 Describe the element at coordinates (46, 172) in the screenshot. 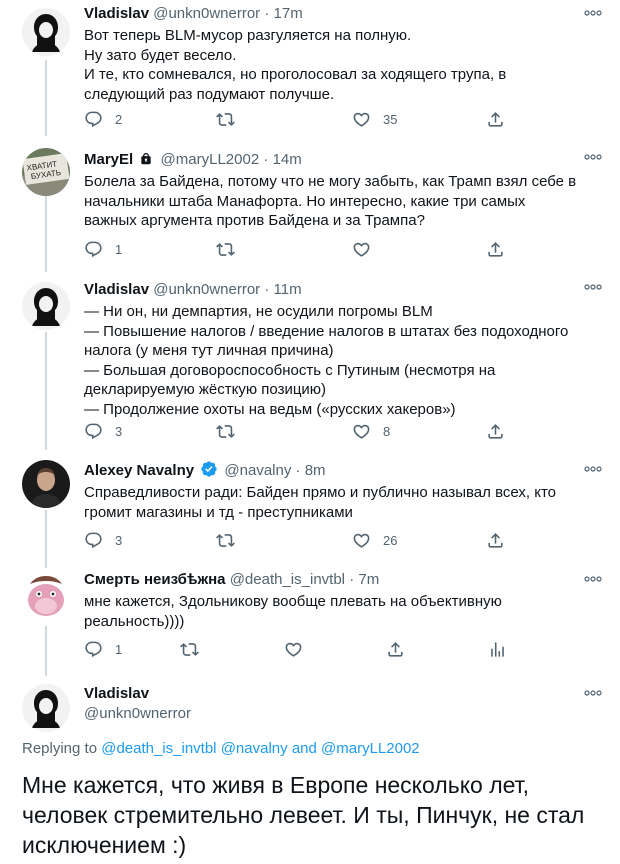

I see `avatar: ХВАТИТ БУХАТЬ` at that location.